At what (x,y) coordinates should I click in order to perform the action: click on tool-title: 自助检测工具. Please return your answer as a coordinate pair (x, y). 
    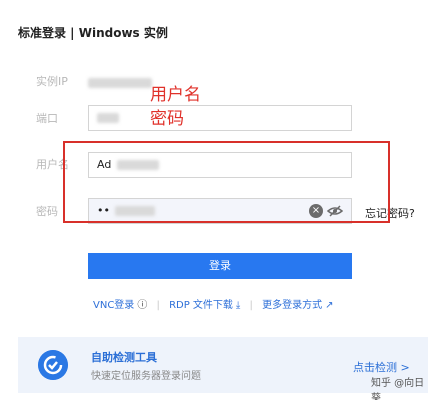
    Looking at the image, I should click on (124, 357).